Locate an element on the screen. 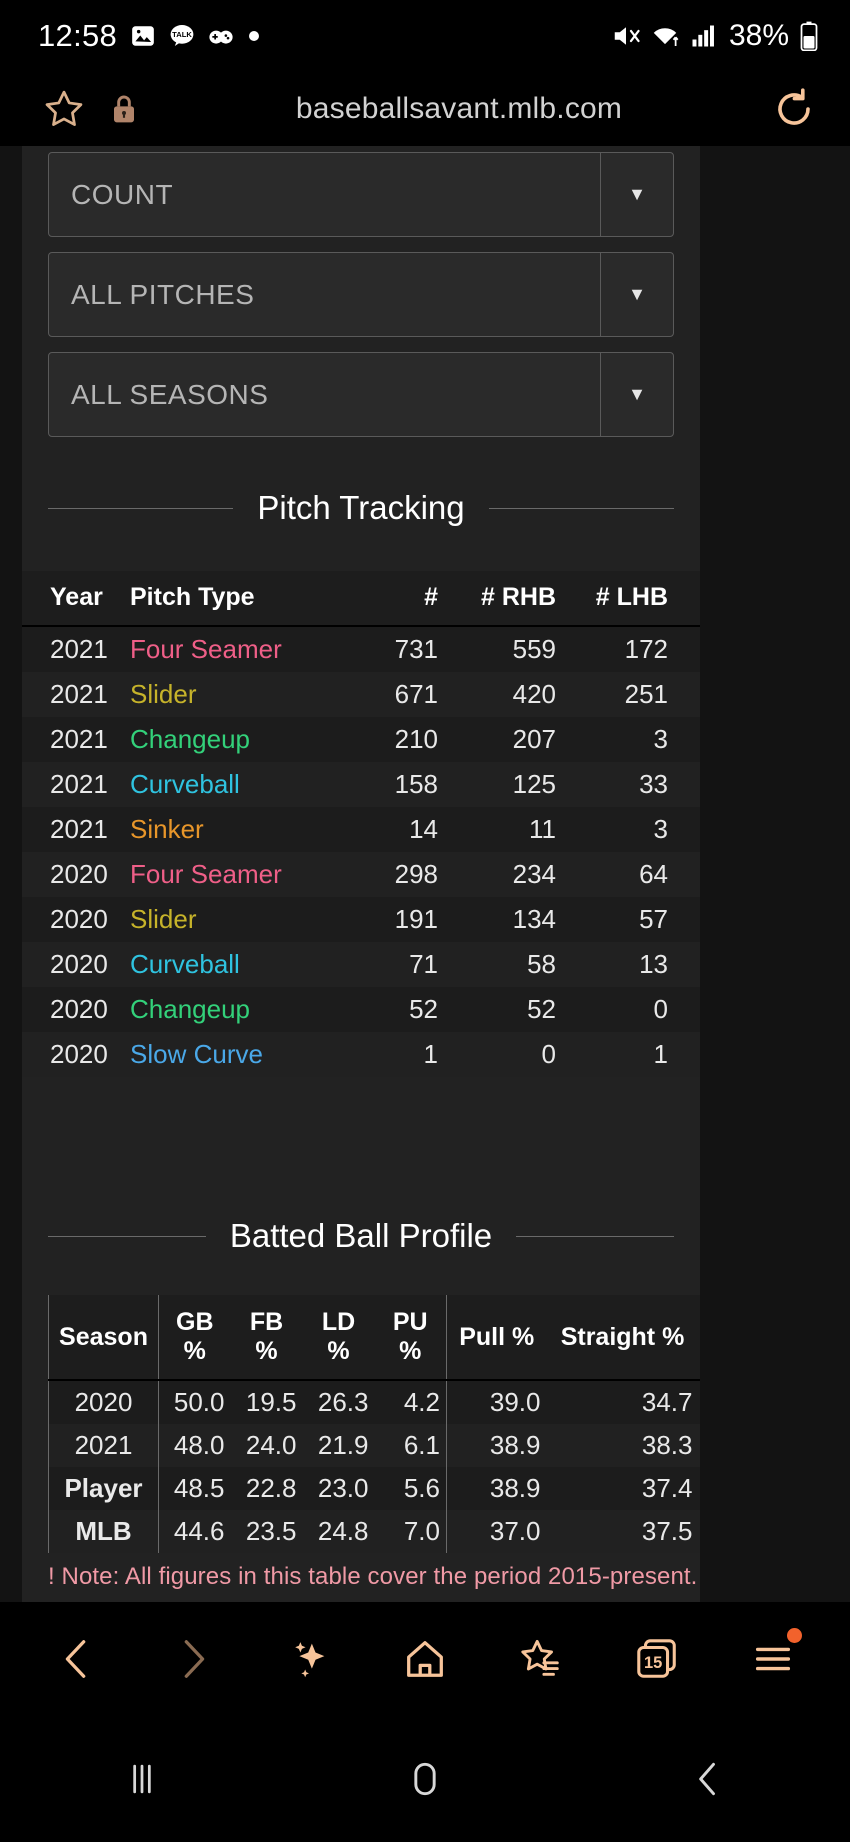  cell-rhb: 420 is located at coordinates (534, 694).